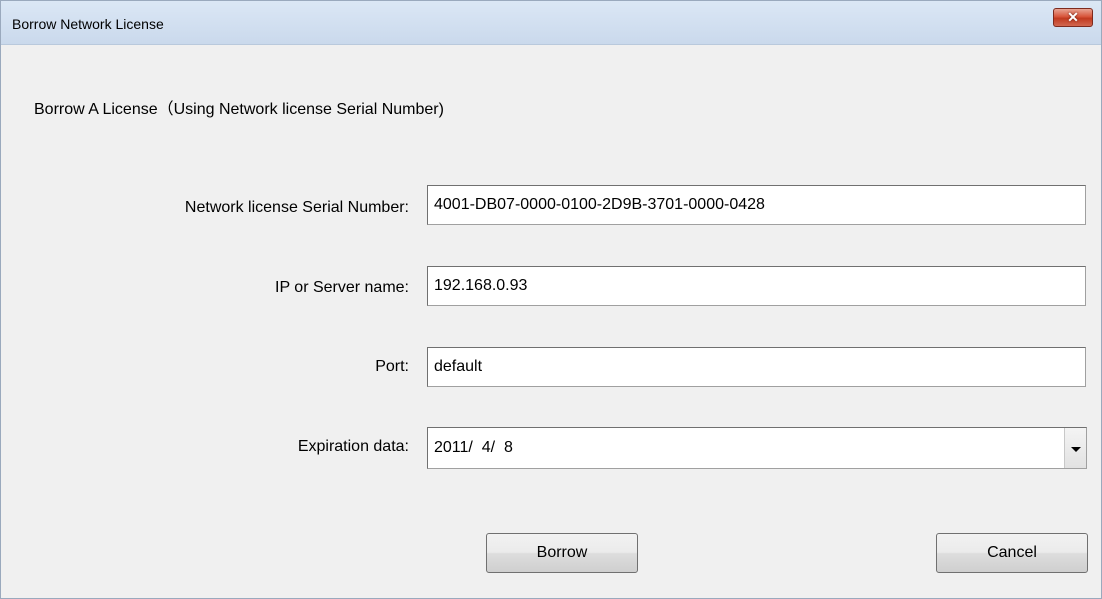  I want to click on window-title: Borrow Network License, so click(88, 24).